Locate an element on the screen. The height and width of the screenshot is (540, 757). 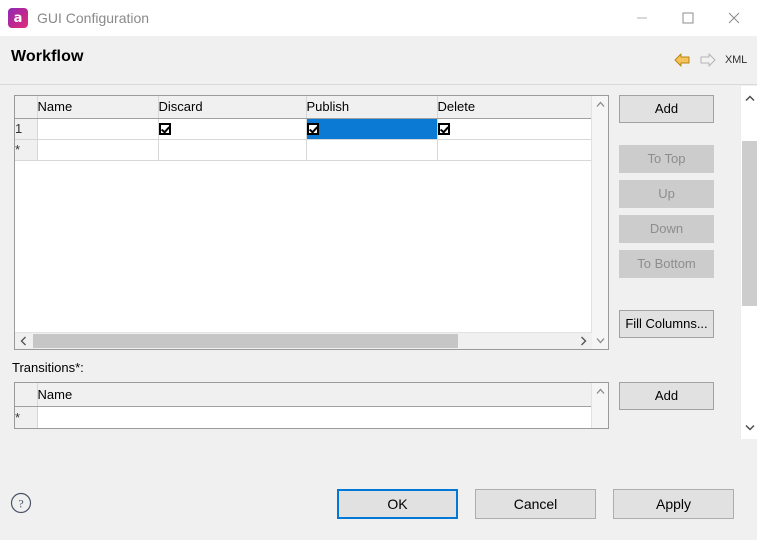
minimize-button is located at coordinates (642, 18).